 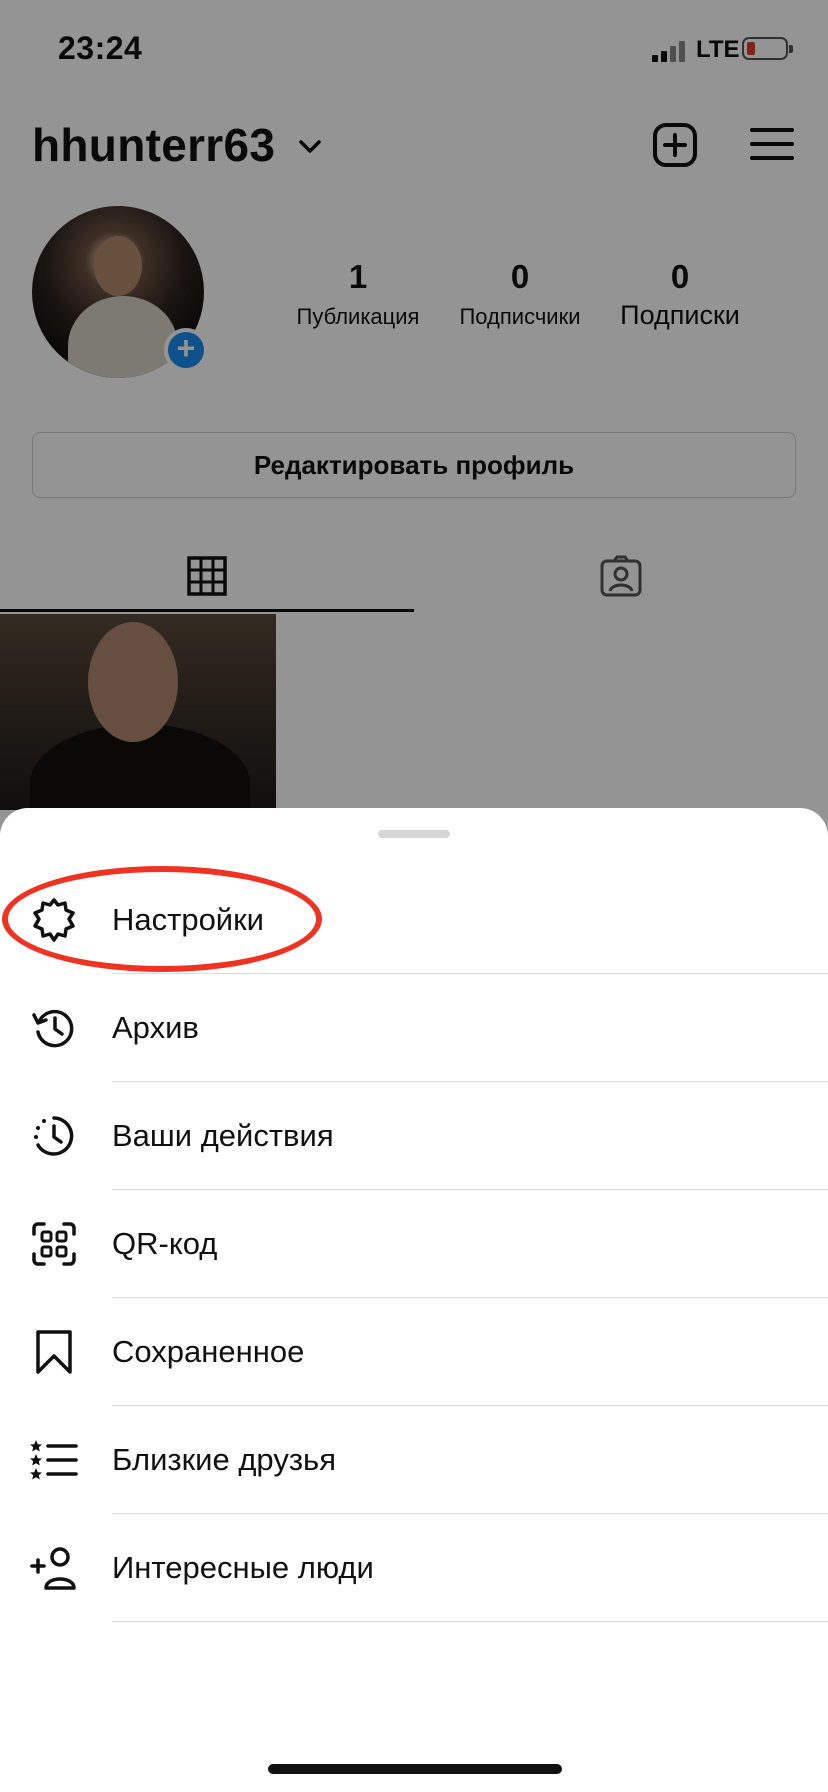 What do you see at coordinates (224, 1459) in the screenshot?
I see `menu-item-label: Близкие друзья` at bounding box center [224, 1459].